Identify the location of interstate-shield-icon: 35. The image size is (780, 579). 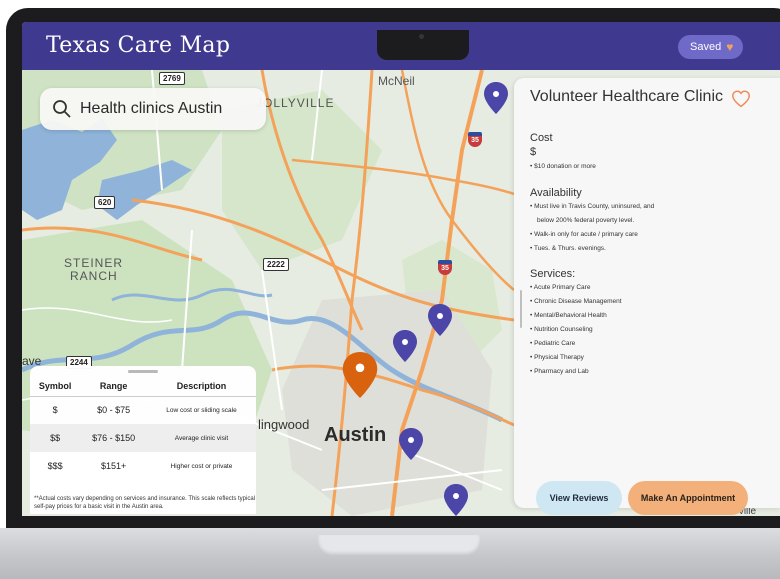
(475, 139).